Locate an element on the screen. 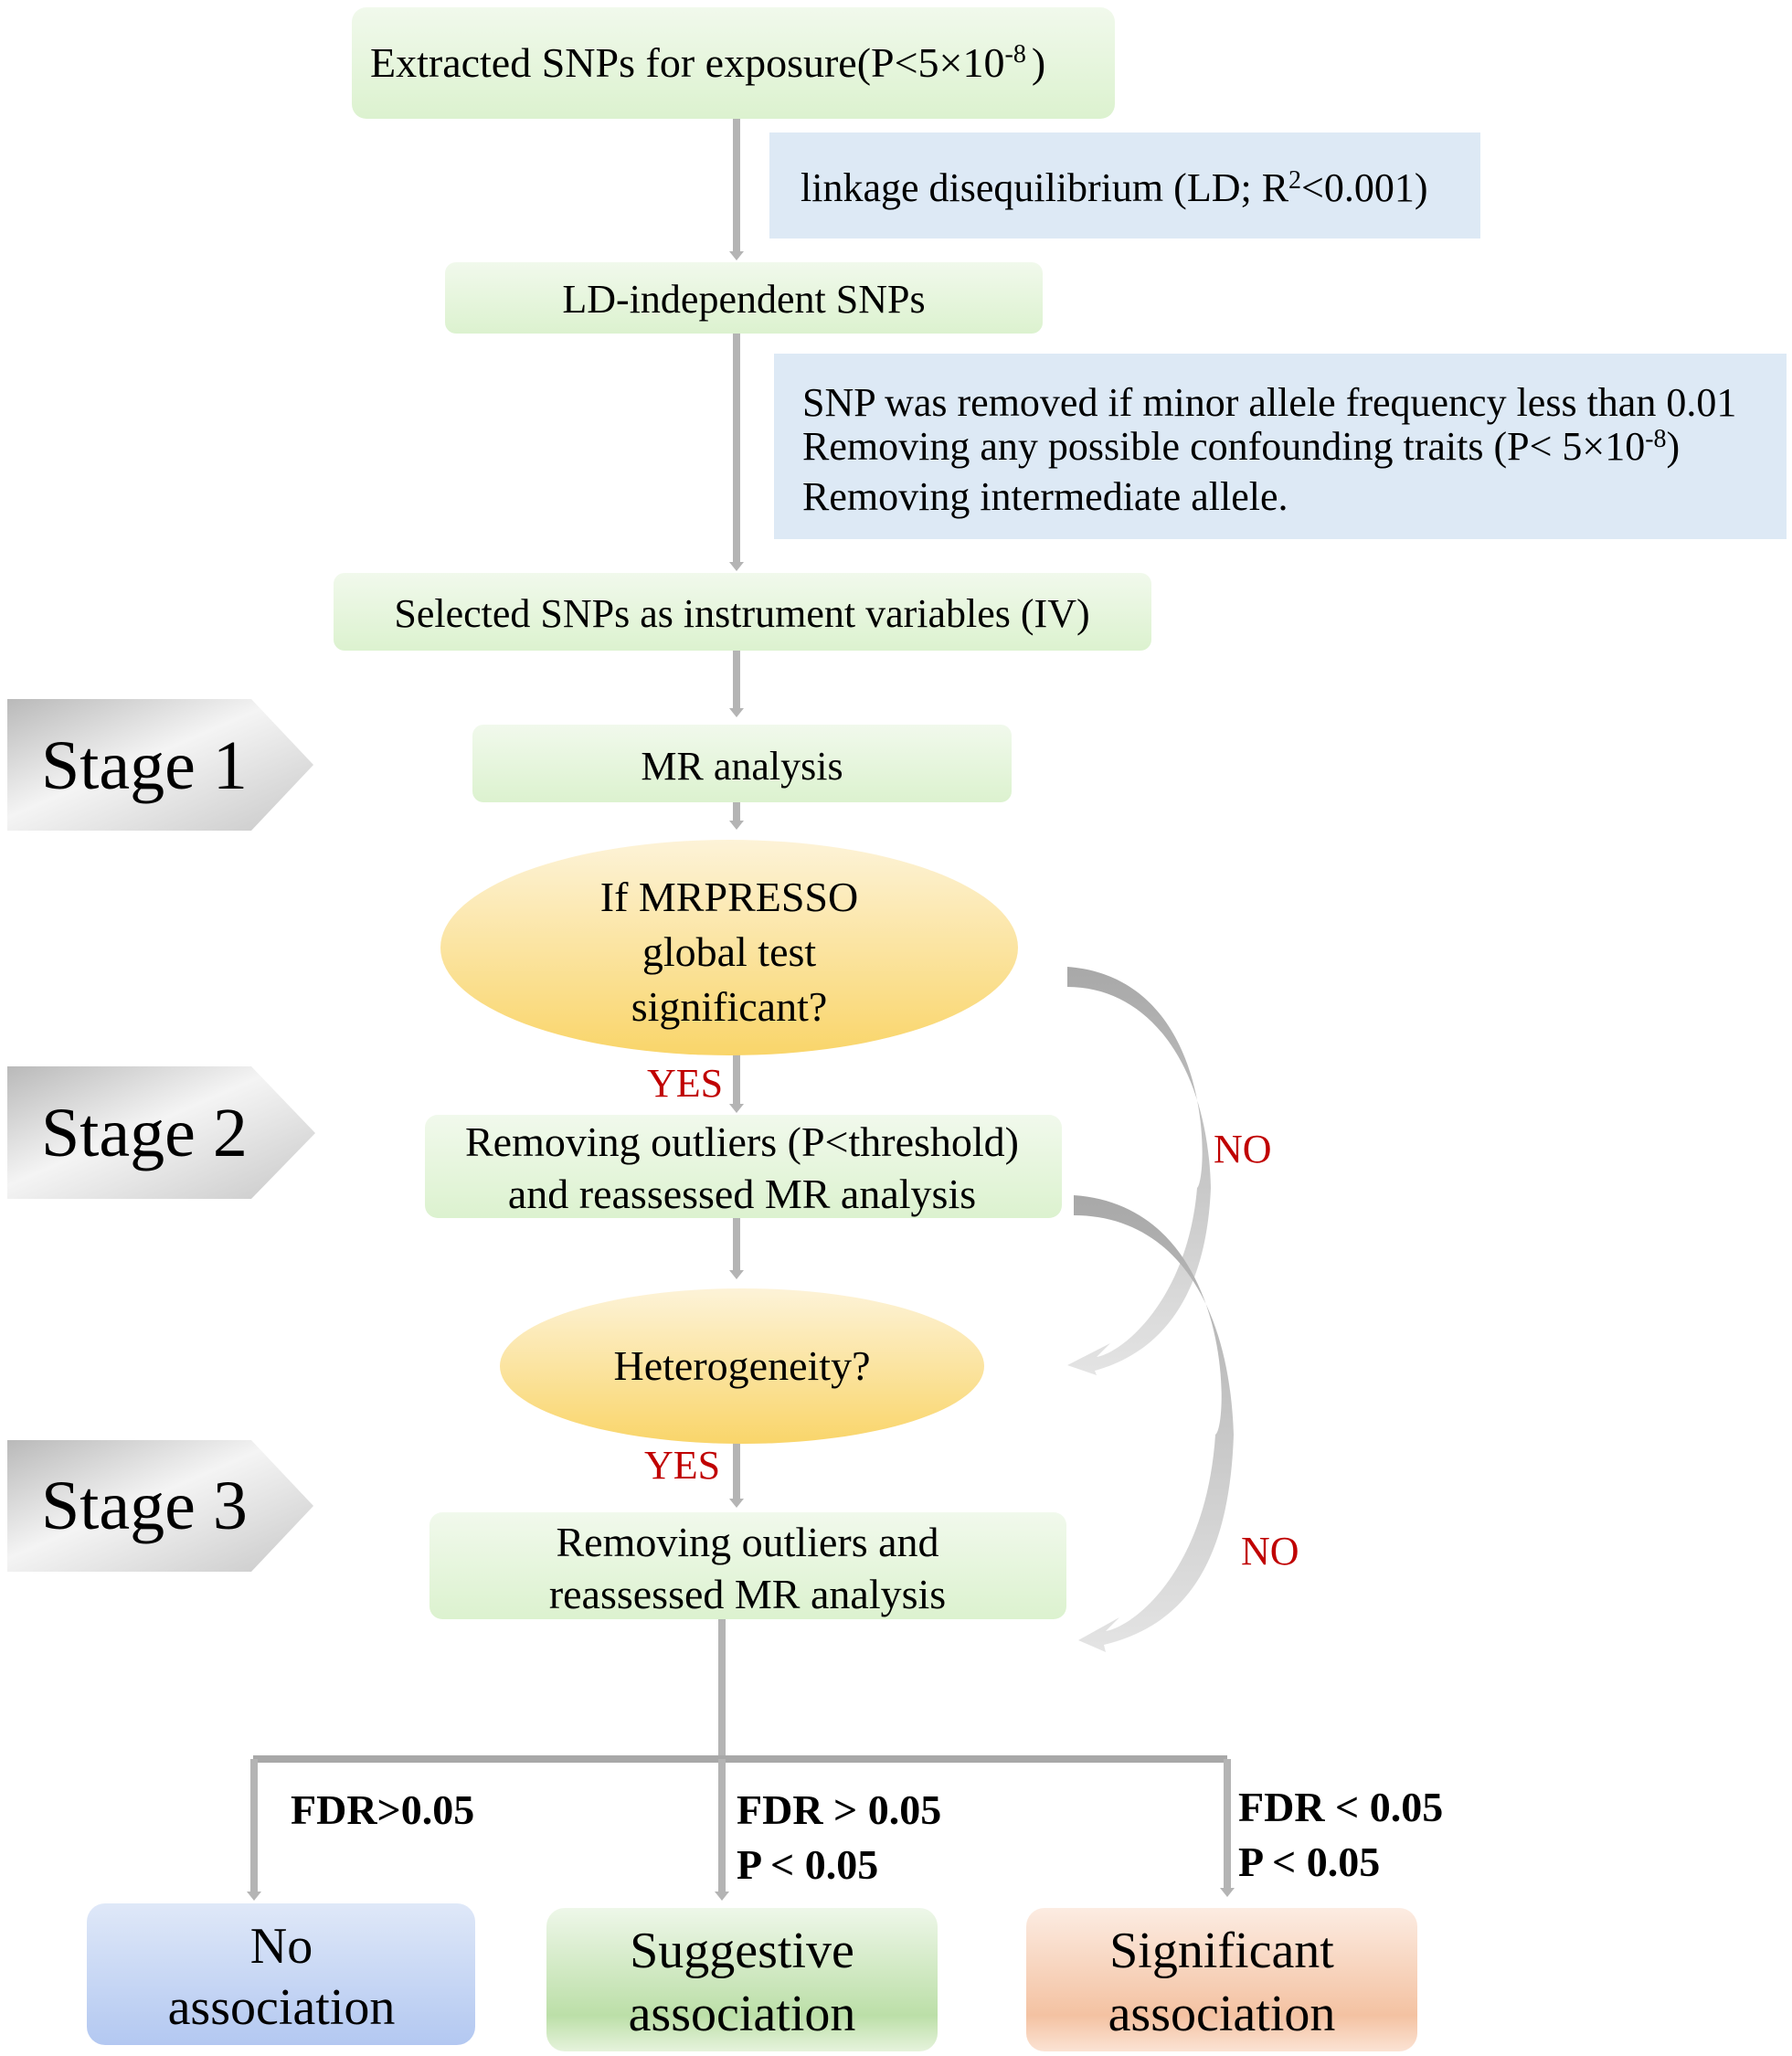  ld-note-text: linkage disequilibrium (LD; R2<0.001) is located at coordinates (1114, 188).